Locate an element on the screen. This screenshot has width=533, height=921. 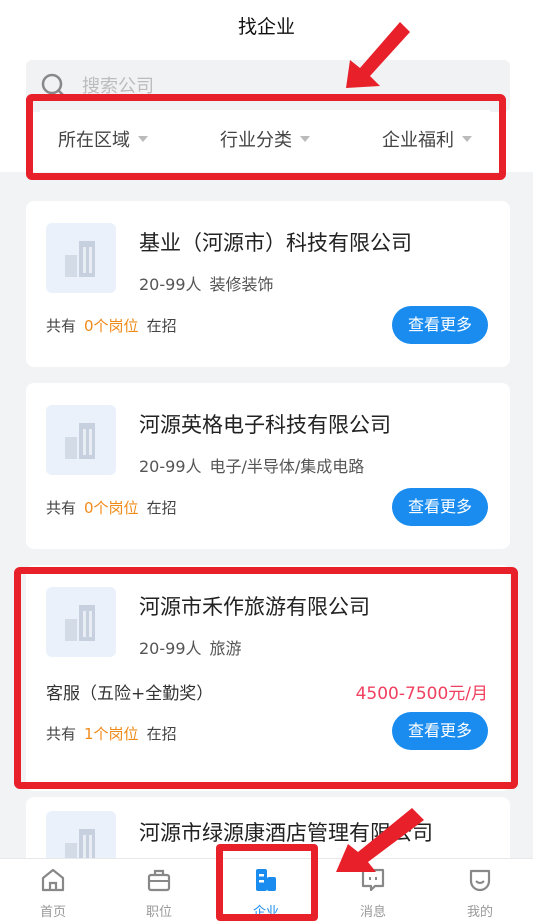
filter-industry-label: 行业分类 is located at coordinates (256, 140).